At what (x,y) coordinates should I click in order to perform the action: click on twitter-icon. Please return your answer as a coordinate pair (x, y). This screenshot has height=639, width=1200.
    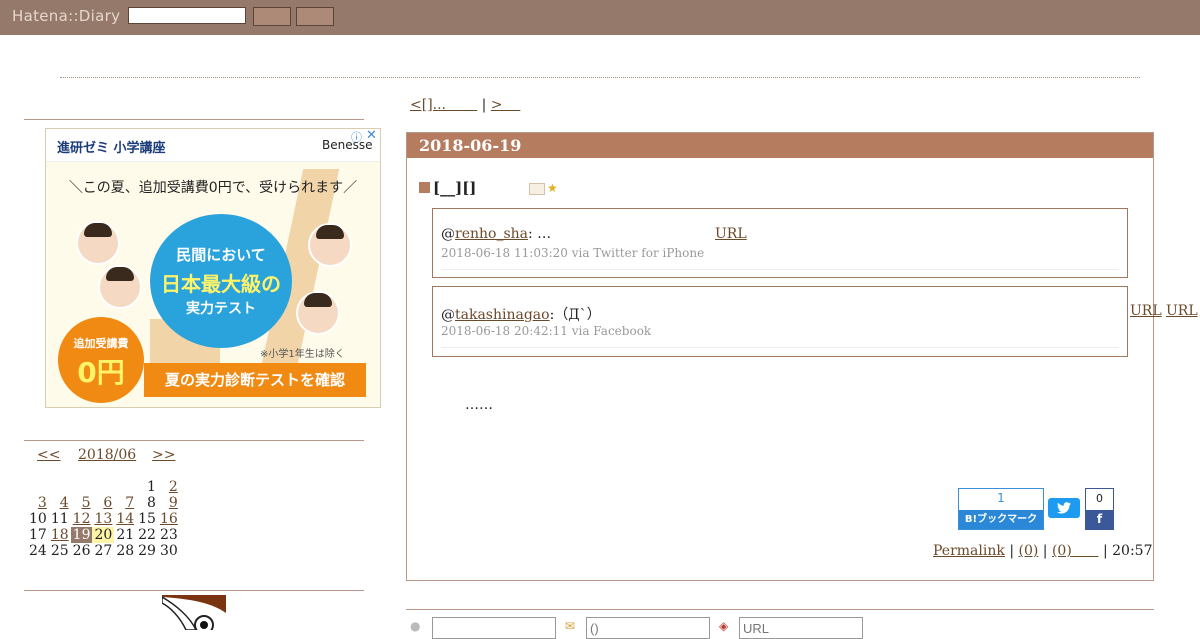
    Looking at the image, I should click on (1064, 508).